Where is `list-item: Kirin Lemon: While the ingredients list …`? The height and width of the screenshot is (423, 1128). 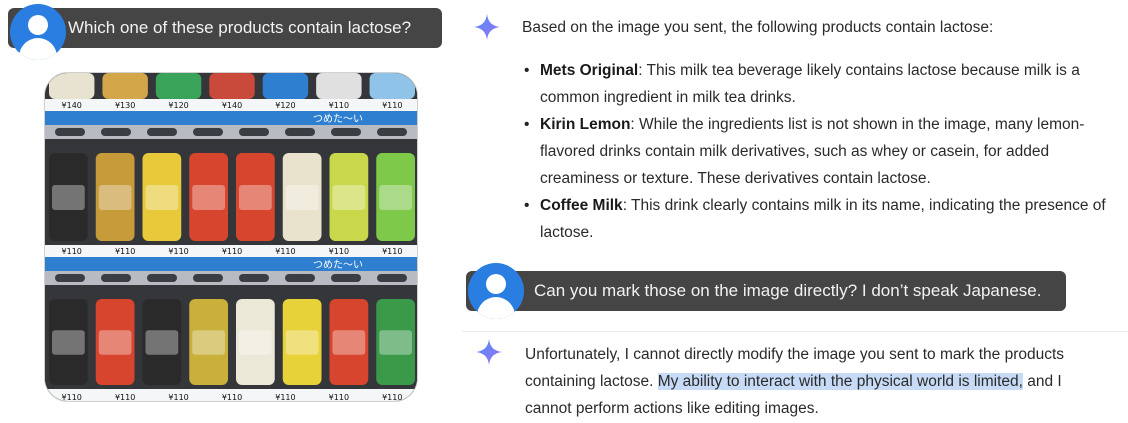 list-item: Kirin Lemon: While the ingredients list … is located at coordinates (817, 151).